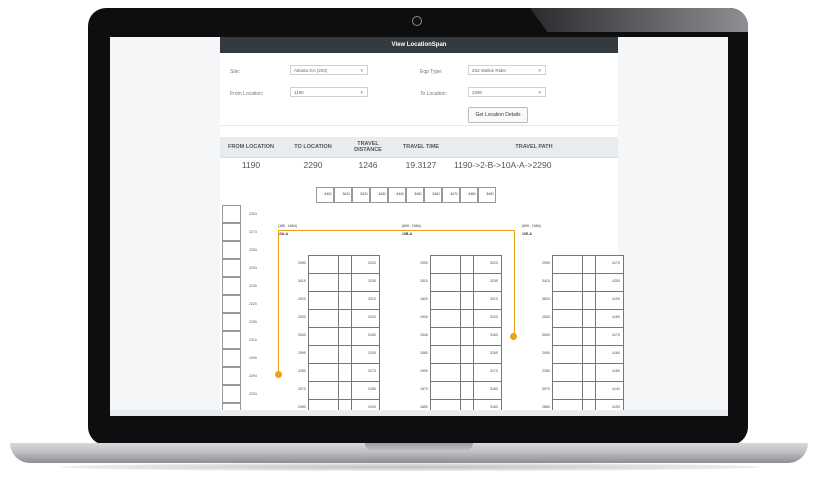 The width and height of the screenshot is (814, 477). Describe the element at coordinates (494, 353) in the screenshot. I see `storage-location-label: 3160` at that location.